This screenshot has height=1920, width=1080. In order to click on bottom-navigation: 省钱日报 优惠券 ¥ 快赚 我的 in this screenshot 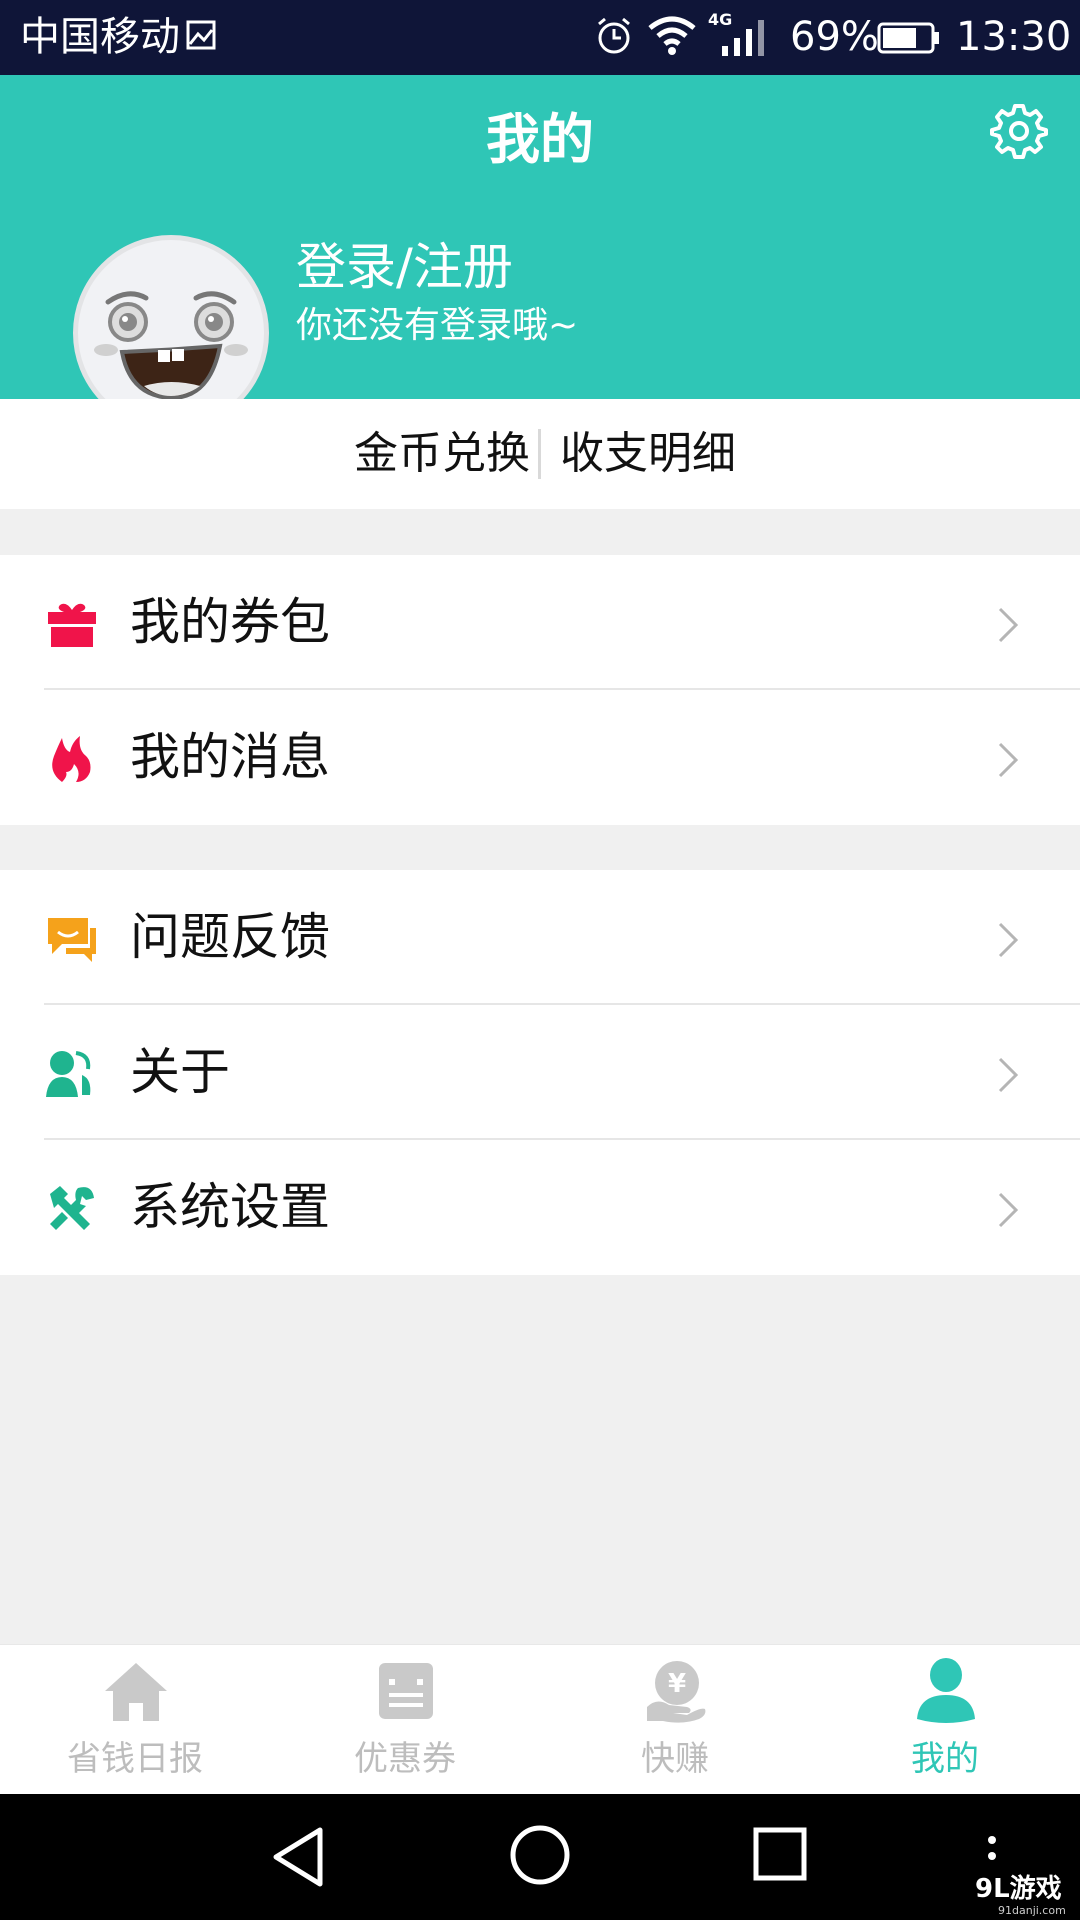, I will do `click(540, 1719)`.